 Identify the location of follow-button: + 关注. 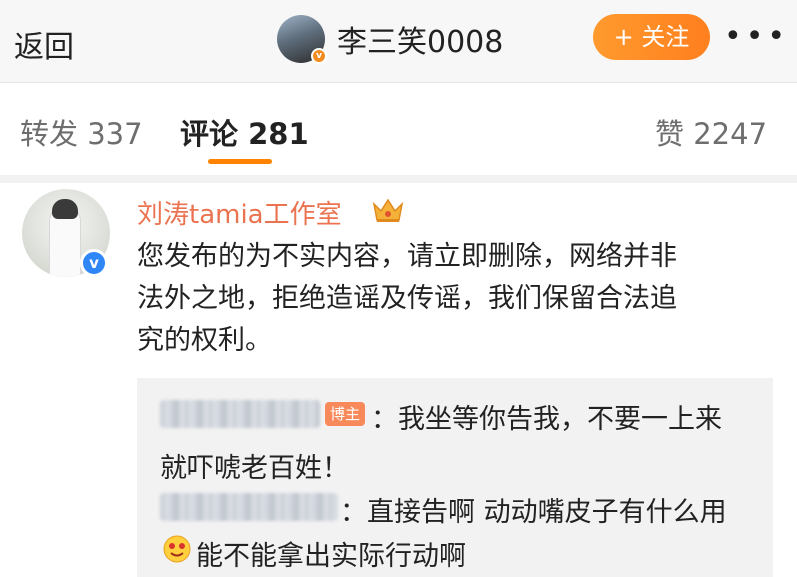
(651, 37).